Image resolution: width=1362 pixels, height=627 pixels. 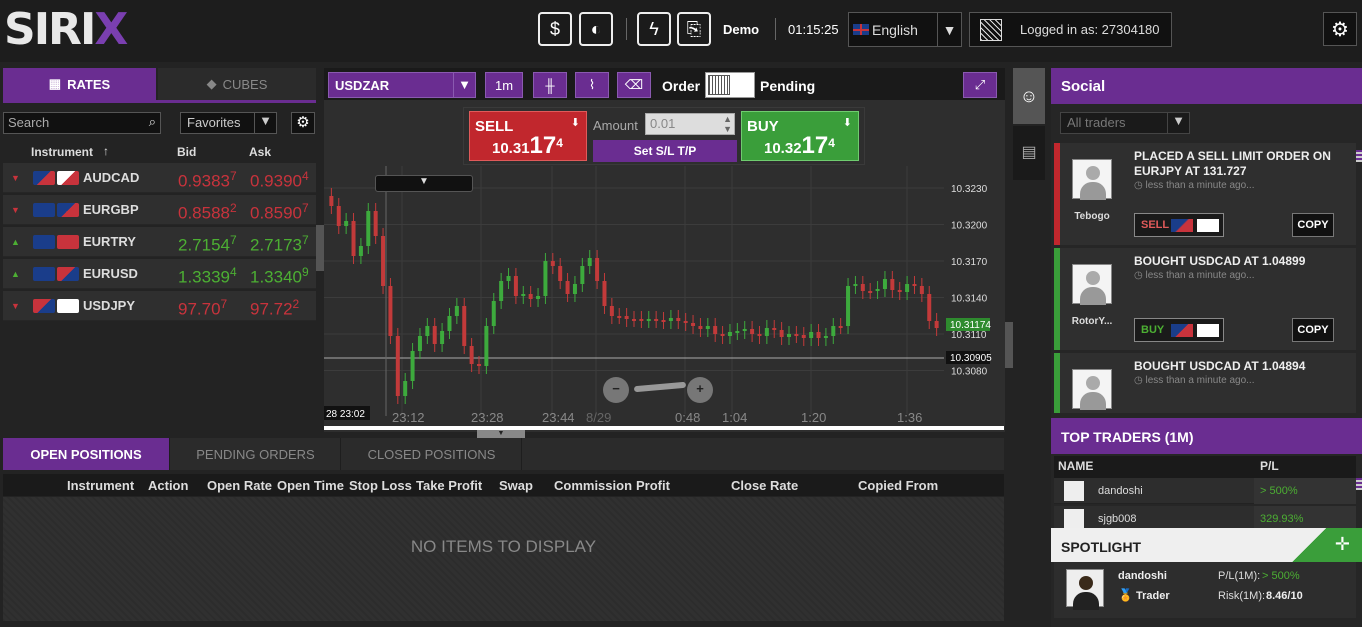 I want to click on line-chart-icon: ⌇, so click(x=592, y=85).